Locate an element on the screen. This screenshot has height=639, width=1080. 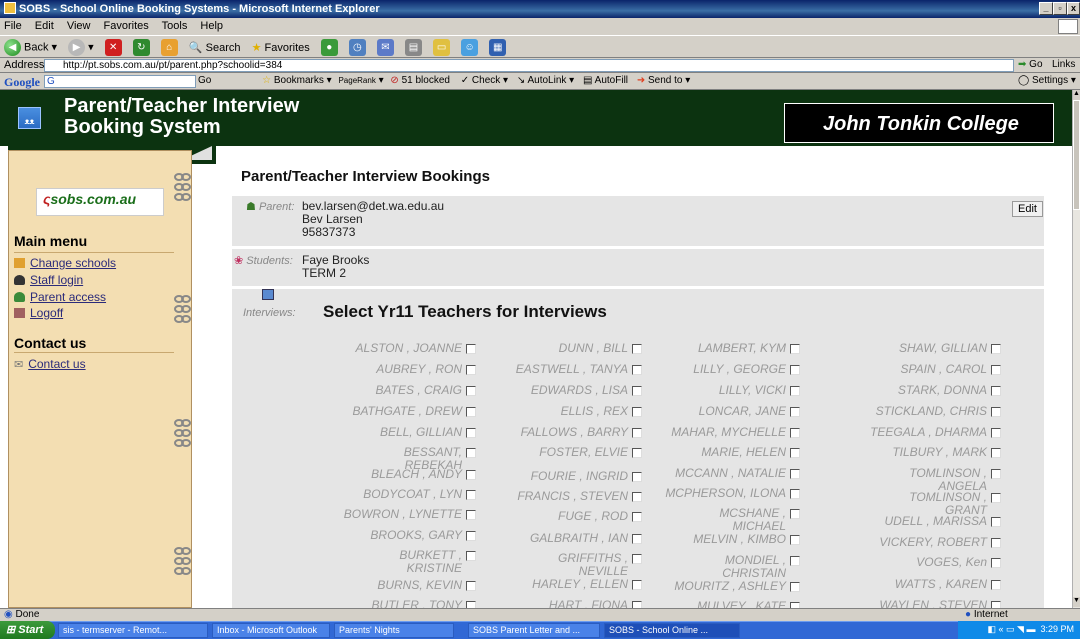
teacher-name-line: TILBURY , MARK is located at coordinates (939, 452).